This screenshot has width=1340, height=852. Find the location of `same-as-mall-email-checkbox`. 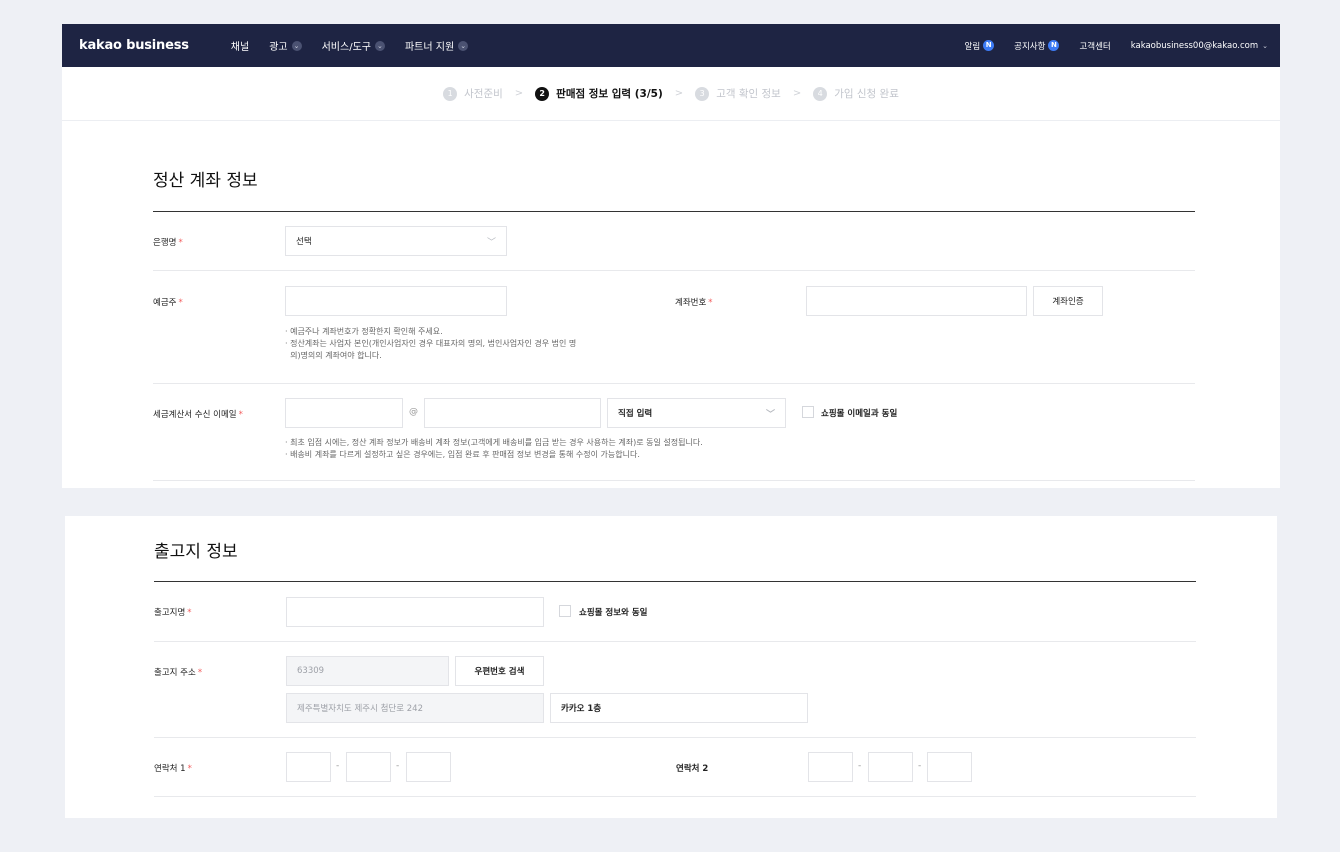

same-as-mall-email-checkbox is located at coordinates (808, 412).